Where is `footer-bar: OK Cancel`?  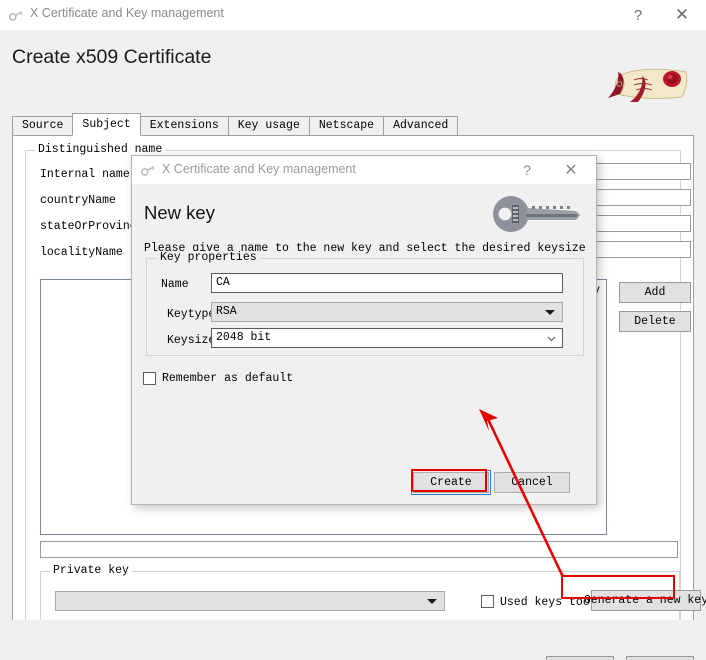
footer-bar: OK Cancel is located at coordinates (353, 640).